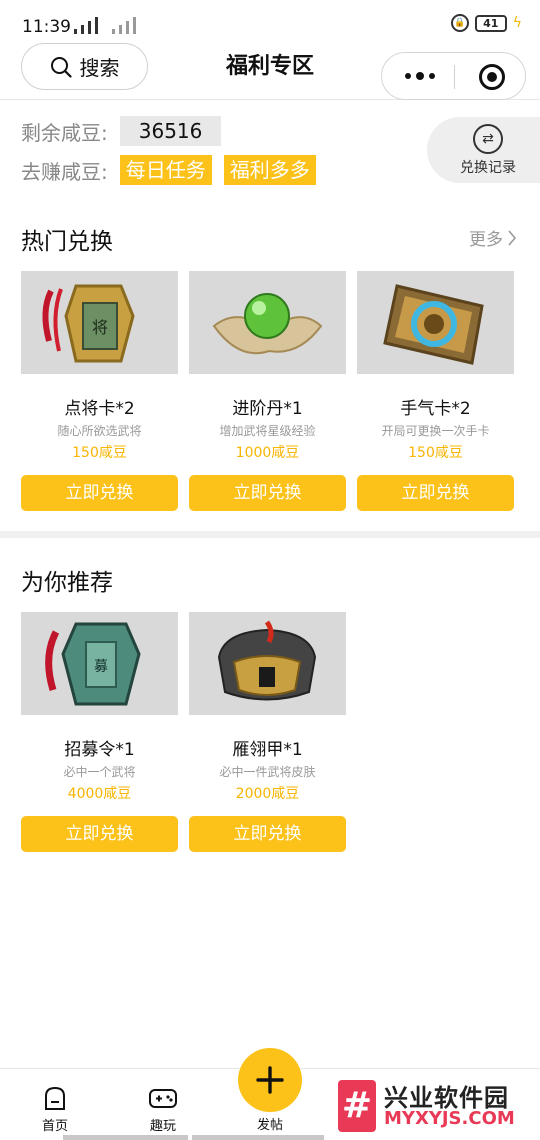 The image size is (540, 1140). I want to click on header: 搜索 福利专区, so click(270, 70).